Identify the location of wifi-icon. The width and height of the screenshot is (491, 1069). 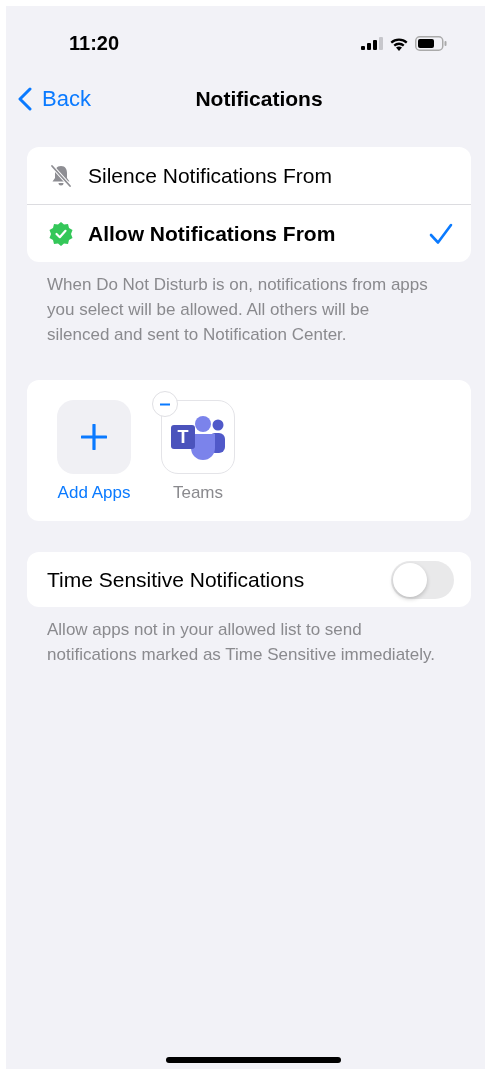
(399, 43).